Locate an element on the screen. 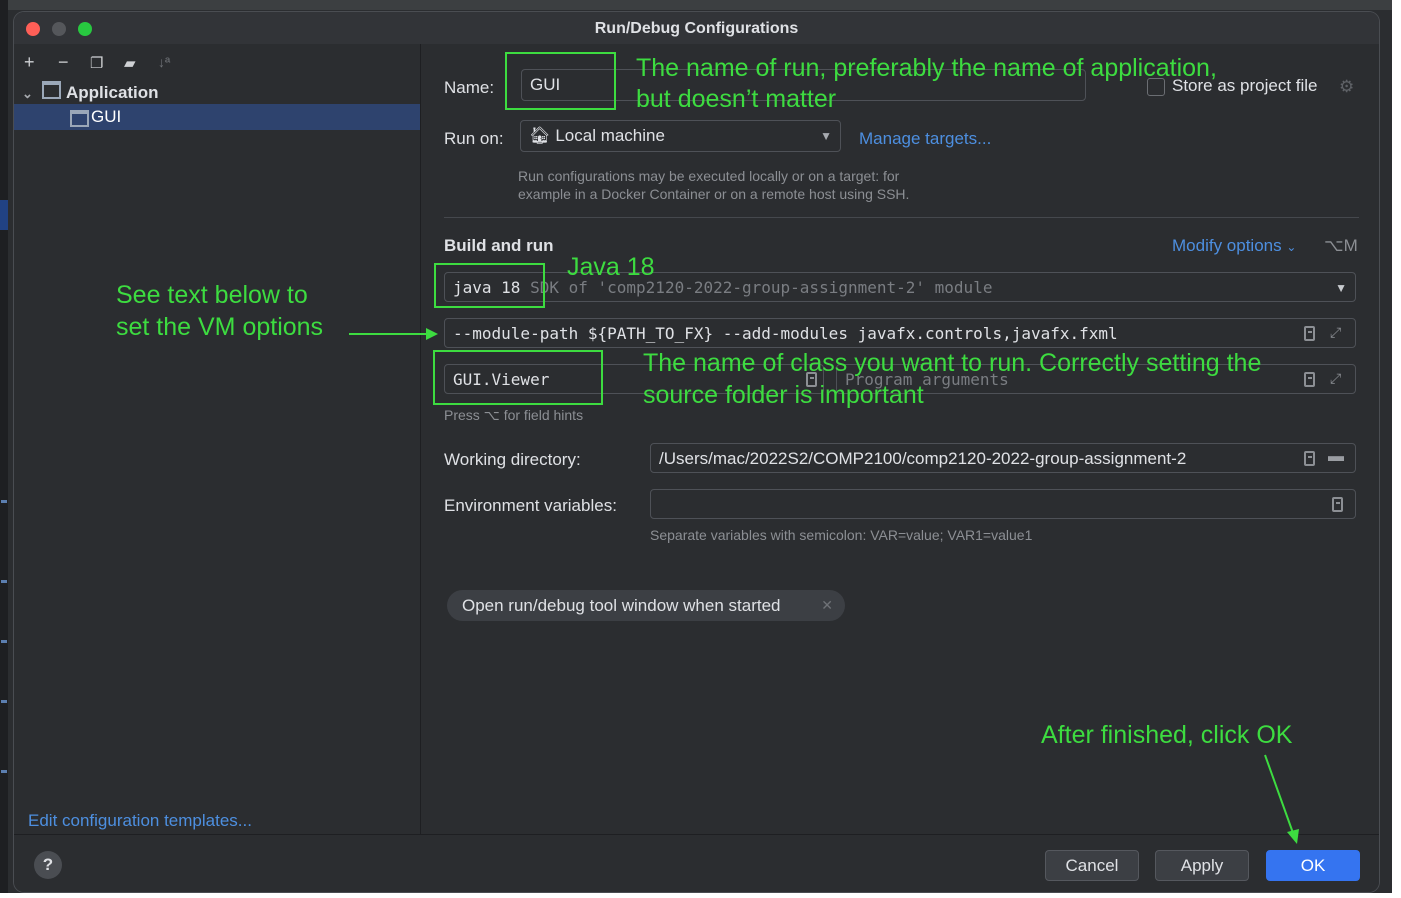 The image size is (1401, 898). vm-arrow-head is located at coordinates (432, 334).